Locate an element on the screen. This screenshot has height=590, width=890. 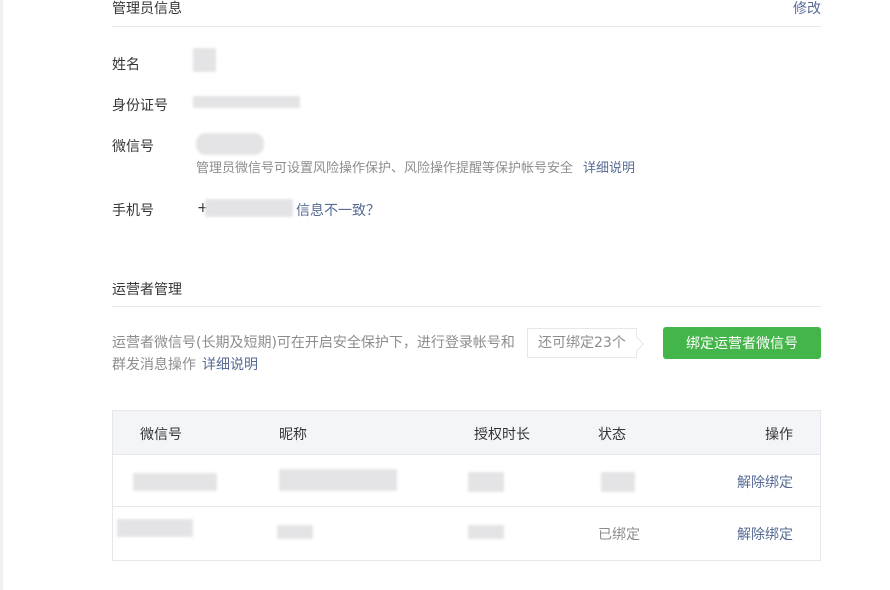
edit-admin-link: 修改 is located at coordinates (807, 9).